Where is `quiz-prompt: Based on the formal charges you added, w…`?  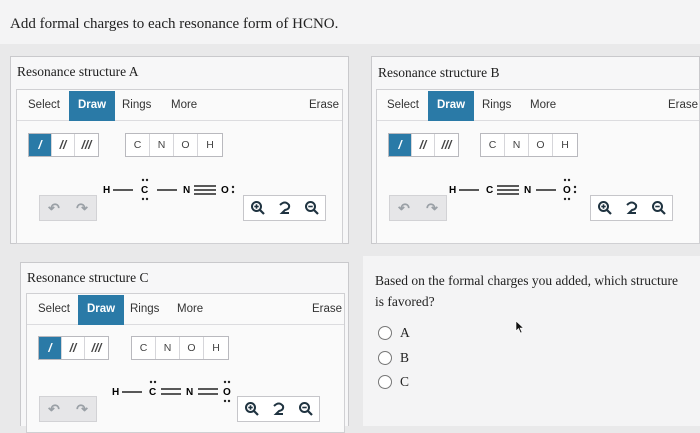
quiz-prompt: Based on the formal charges you added, w… is located at coordinates (527, 291).